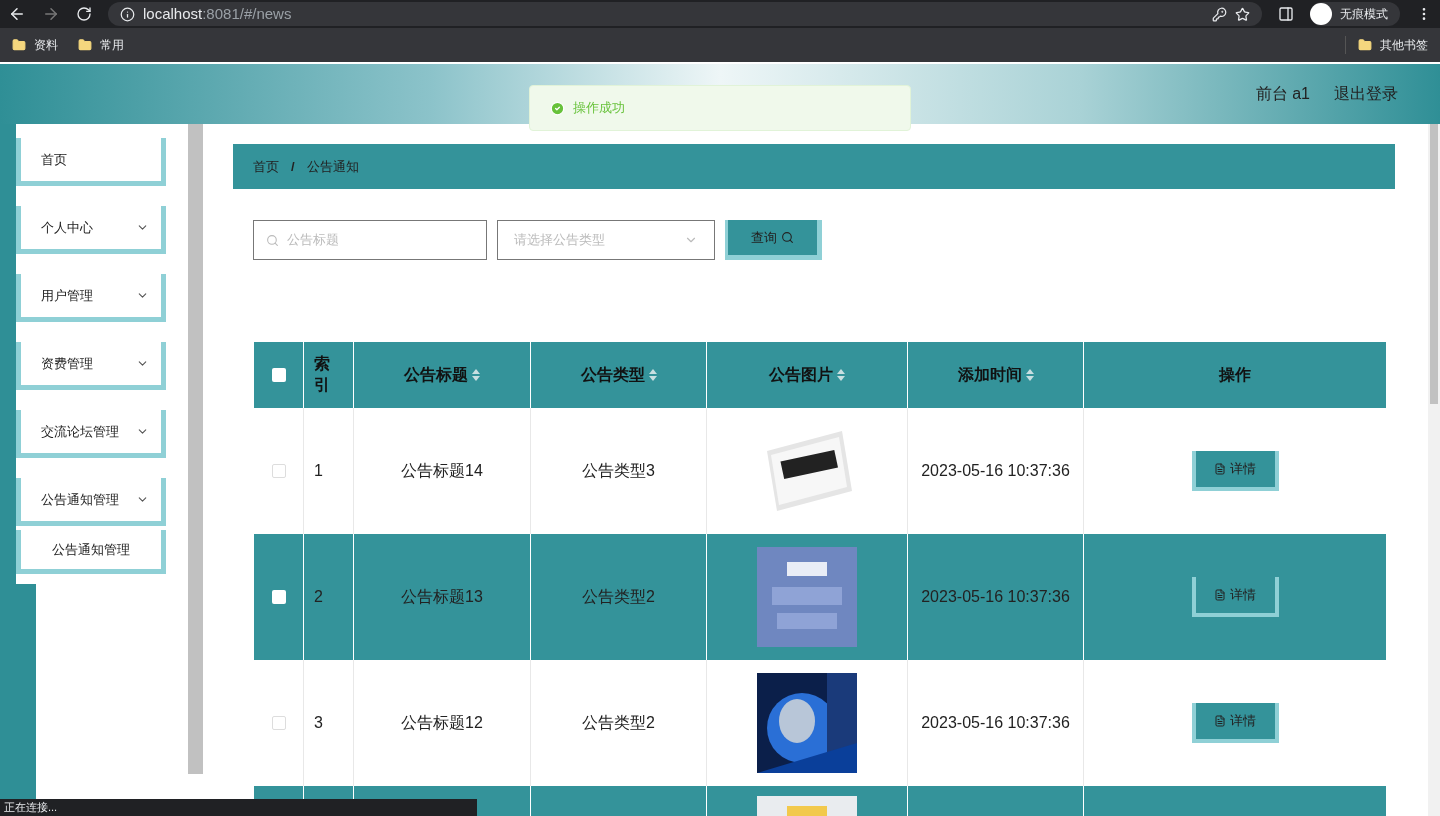  I want to click on bookmark-item: 常用, so click(101, 45).